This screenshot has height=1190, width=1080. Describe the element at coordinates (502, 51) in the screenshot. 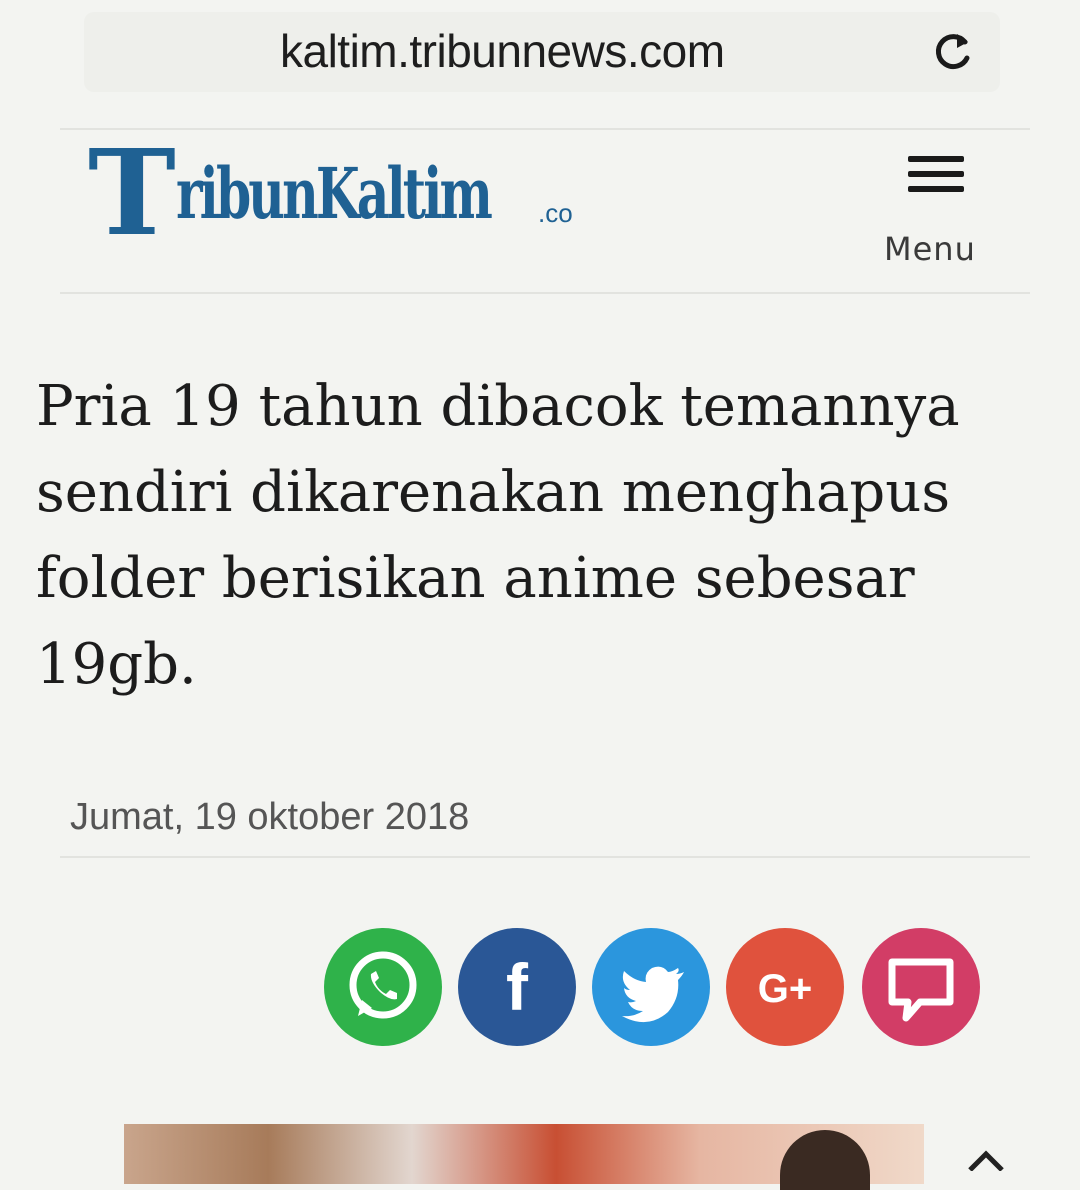

I see `url-text: kaltim.tribunnews.com` at that location.